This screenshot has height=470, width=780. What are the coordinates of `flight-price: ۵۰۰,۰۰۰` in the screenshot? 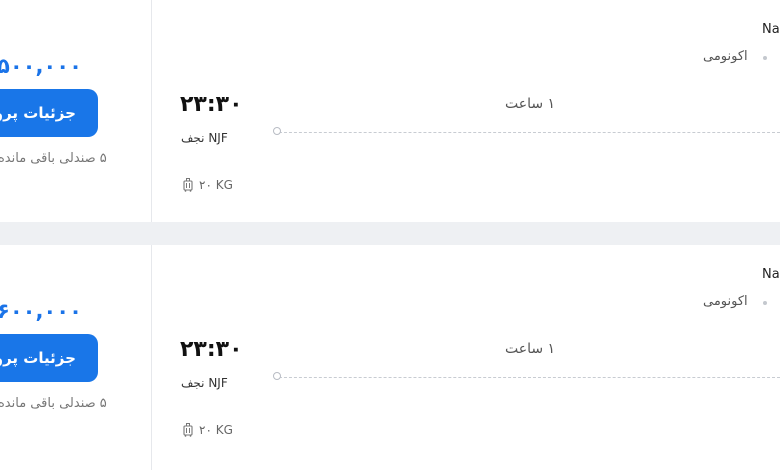 It's located at (41, 66).